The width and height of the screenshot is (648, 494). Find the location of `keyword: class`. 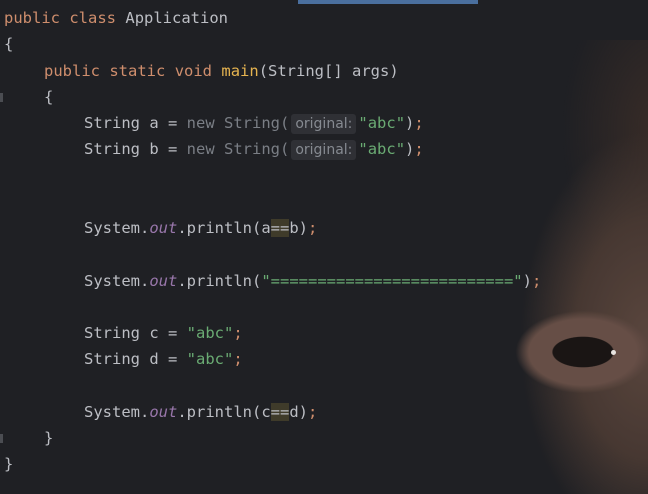

keyword: class is located at coordinates (93, 18).